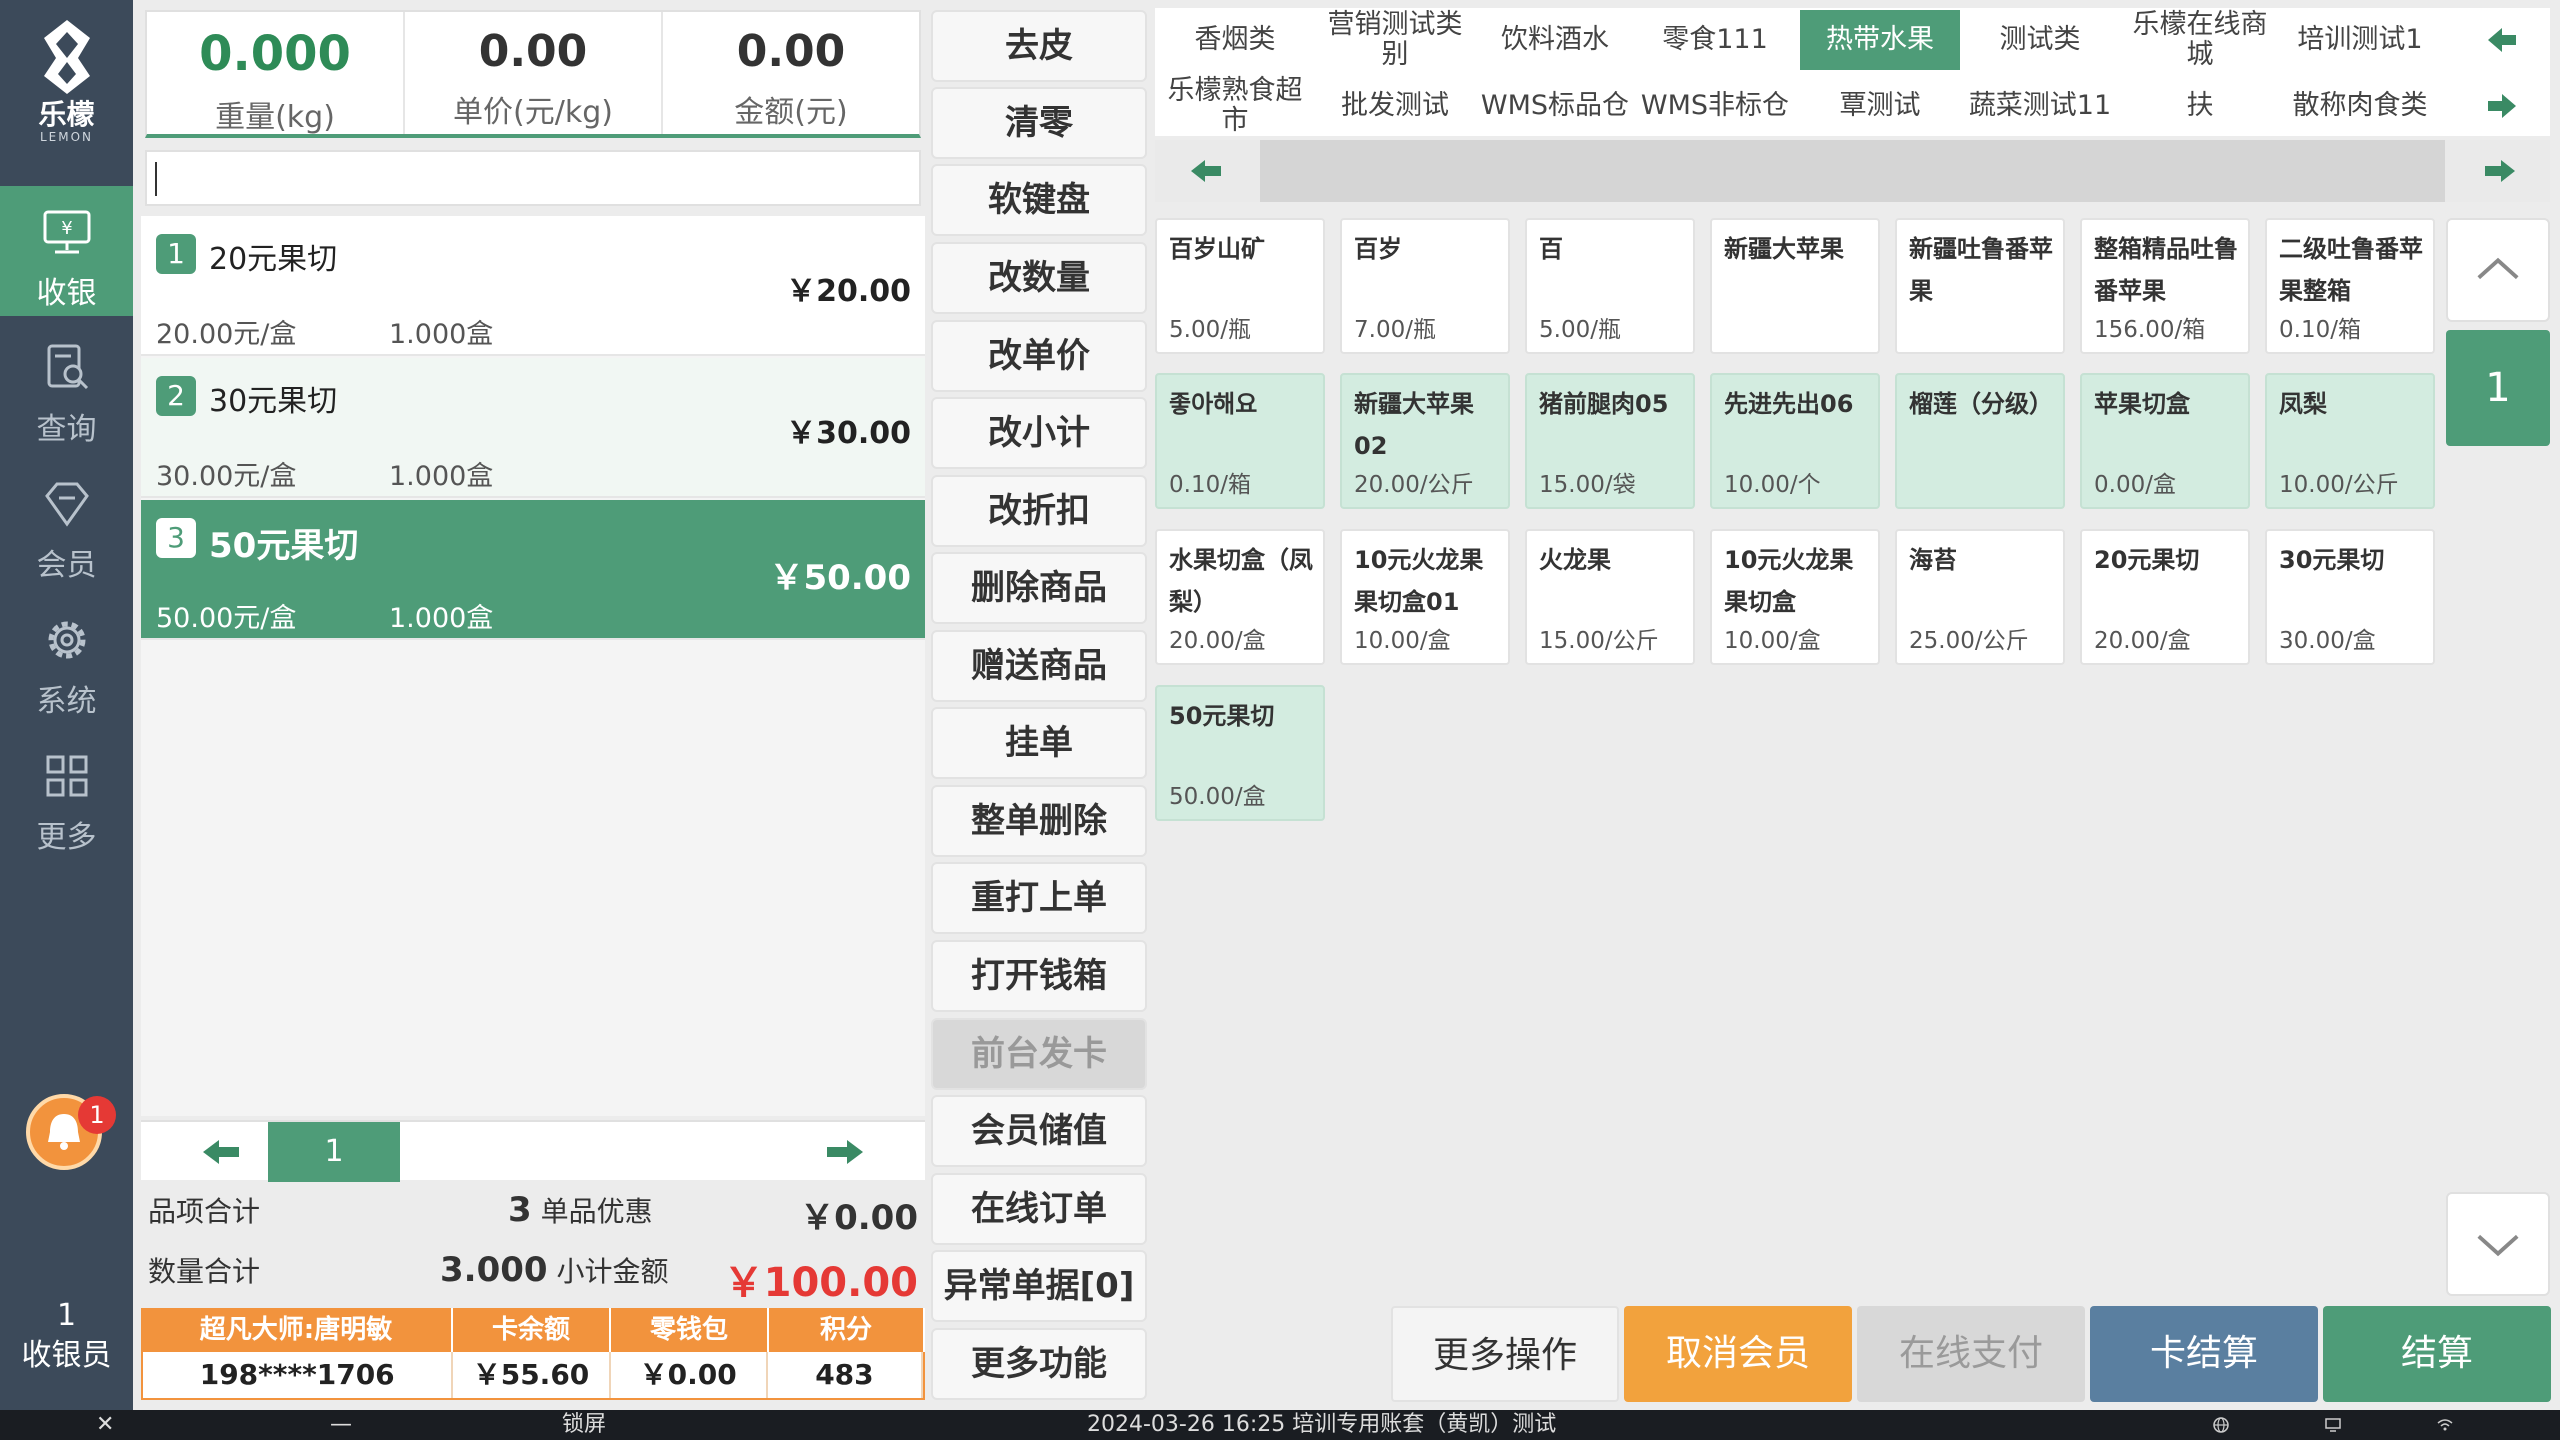 Image resolution: width=2560 pixels, height=1440 pixels. Describe the element at coordinates (1795, 597) in the screenshot. I see `product-card: 10元火龙果果切盒 10.00/盒` at that location.